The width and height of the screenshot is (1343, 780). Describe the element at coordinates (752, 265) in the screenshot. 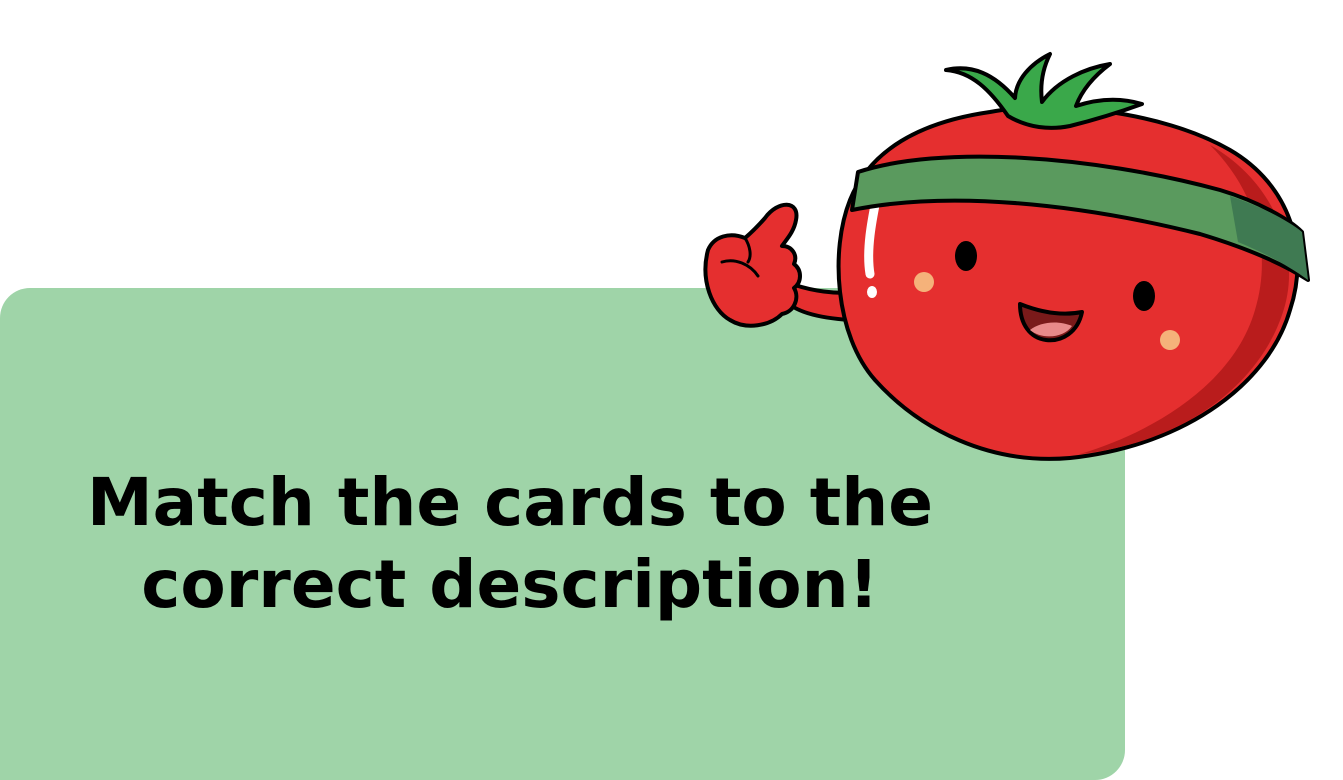

I see `thumbs-up-hand-icon` at that location.